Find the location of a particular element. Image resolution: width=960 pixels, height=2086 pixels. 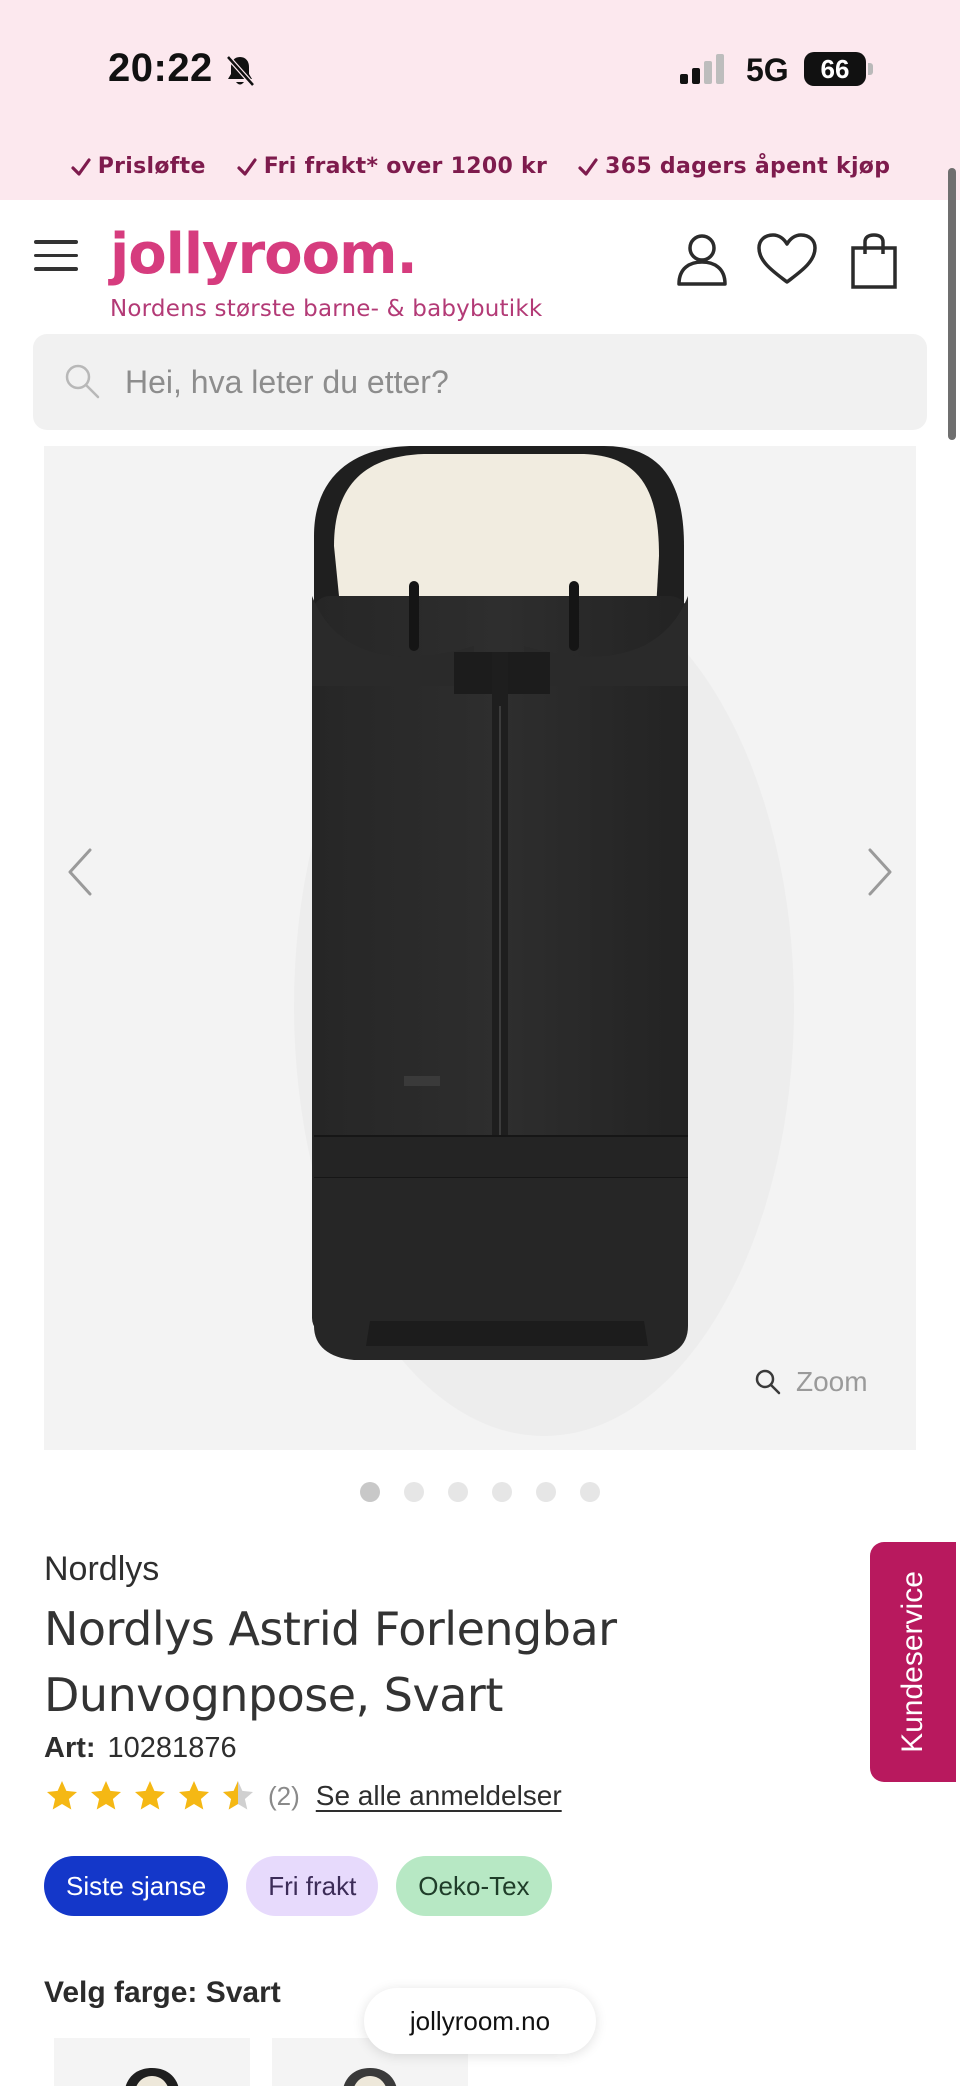

next-image-arrow is located at coordinates (880, 872).